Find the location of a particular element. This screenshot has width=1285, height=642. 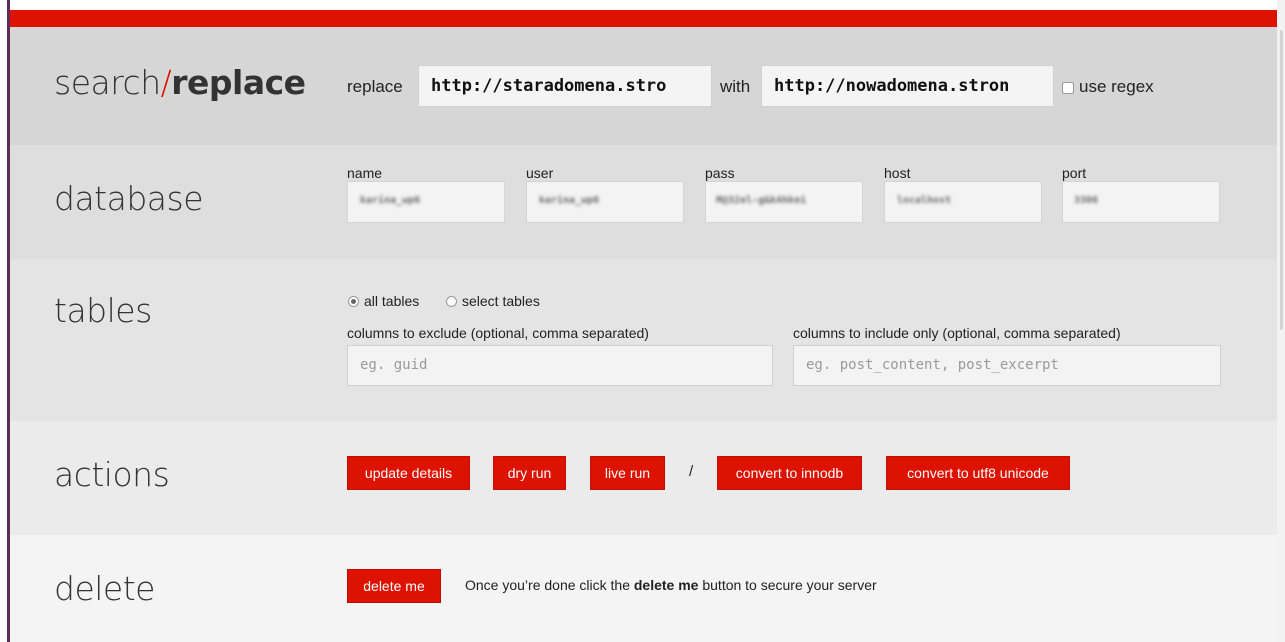

database-heading: database is located at coordinates (129, 198).